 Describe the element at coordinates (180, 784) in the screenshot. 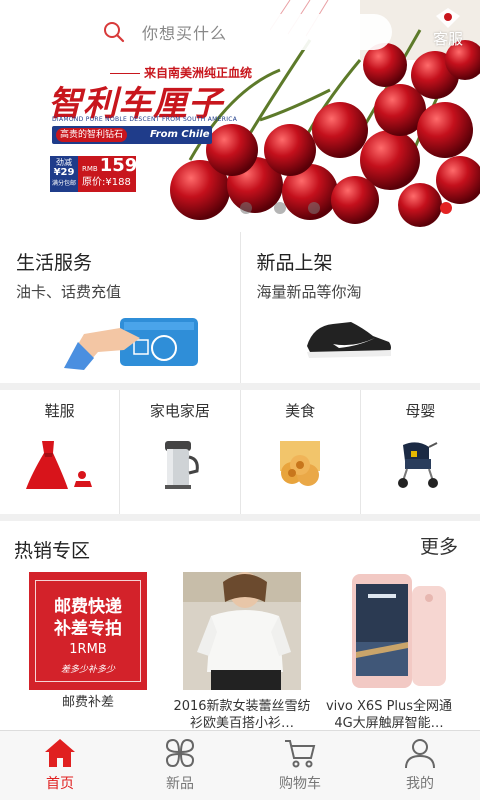

I see `nav-label: 新品` at that location.